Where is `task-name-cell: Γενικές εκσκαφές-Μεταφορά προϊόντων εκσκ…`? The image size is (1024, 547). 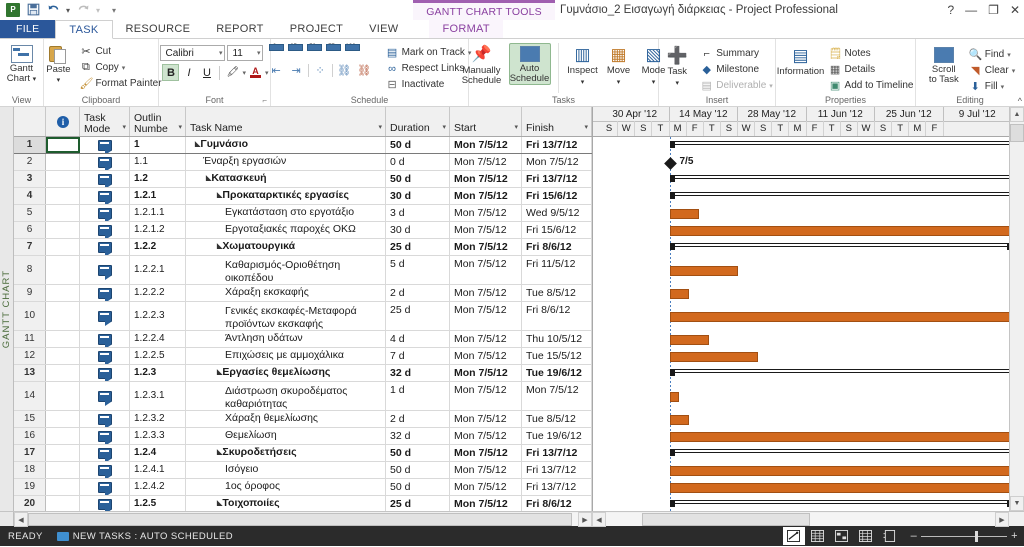
task-name-cell: Γενικές εκσκαφές-Μεταφορά προϊόντων εκσκ… is located at coordinates (286, 316).